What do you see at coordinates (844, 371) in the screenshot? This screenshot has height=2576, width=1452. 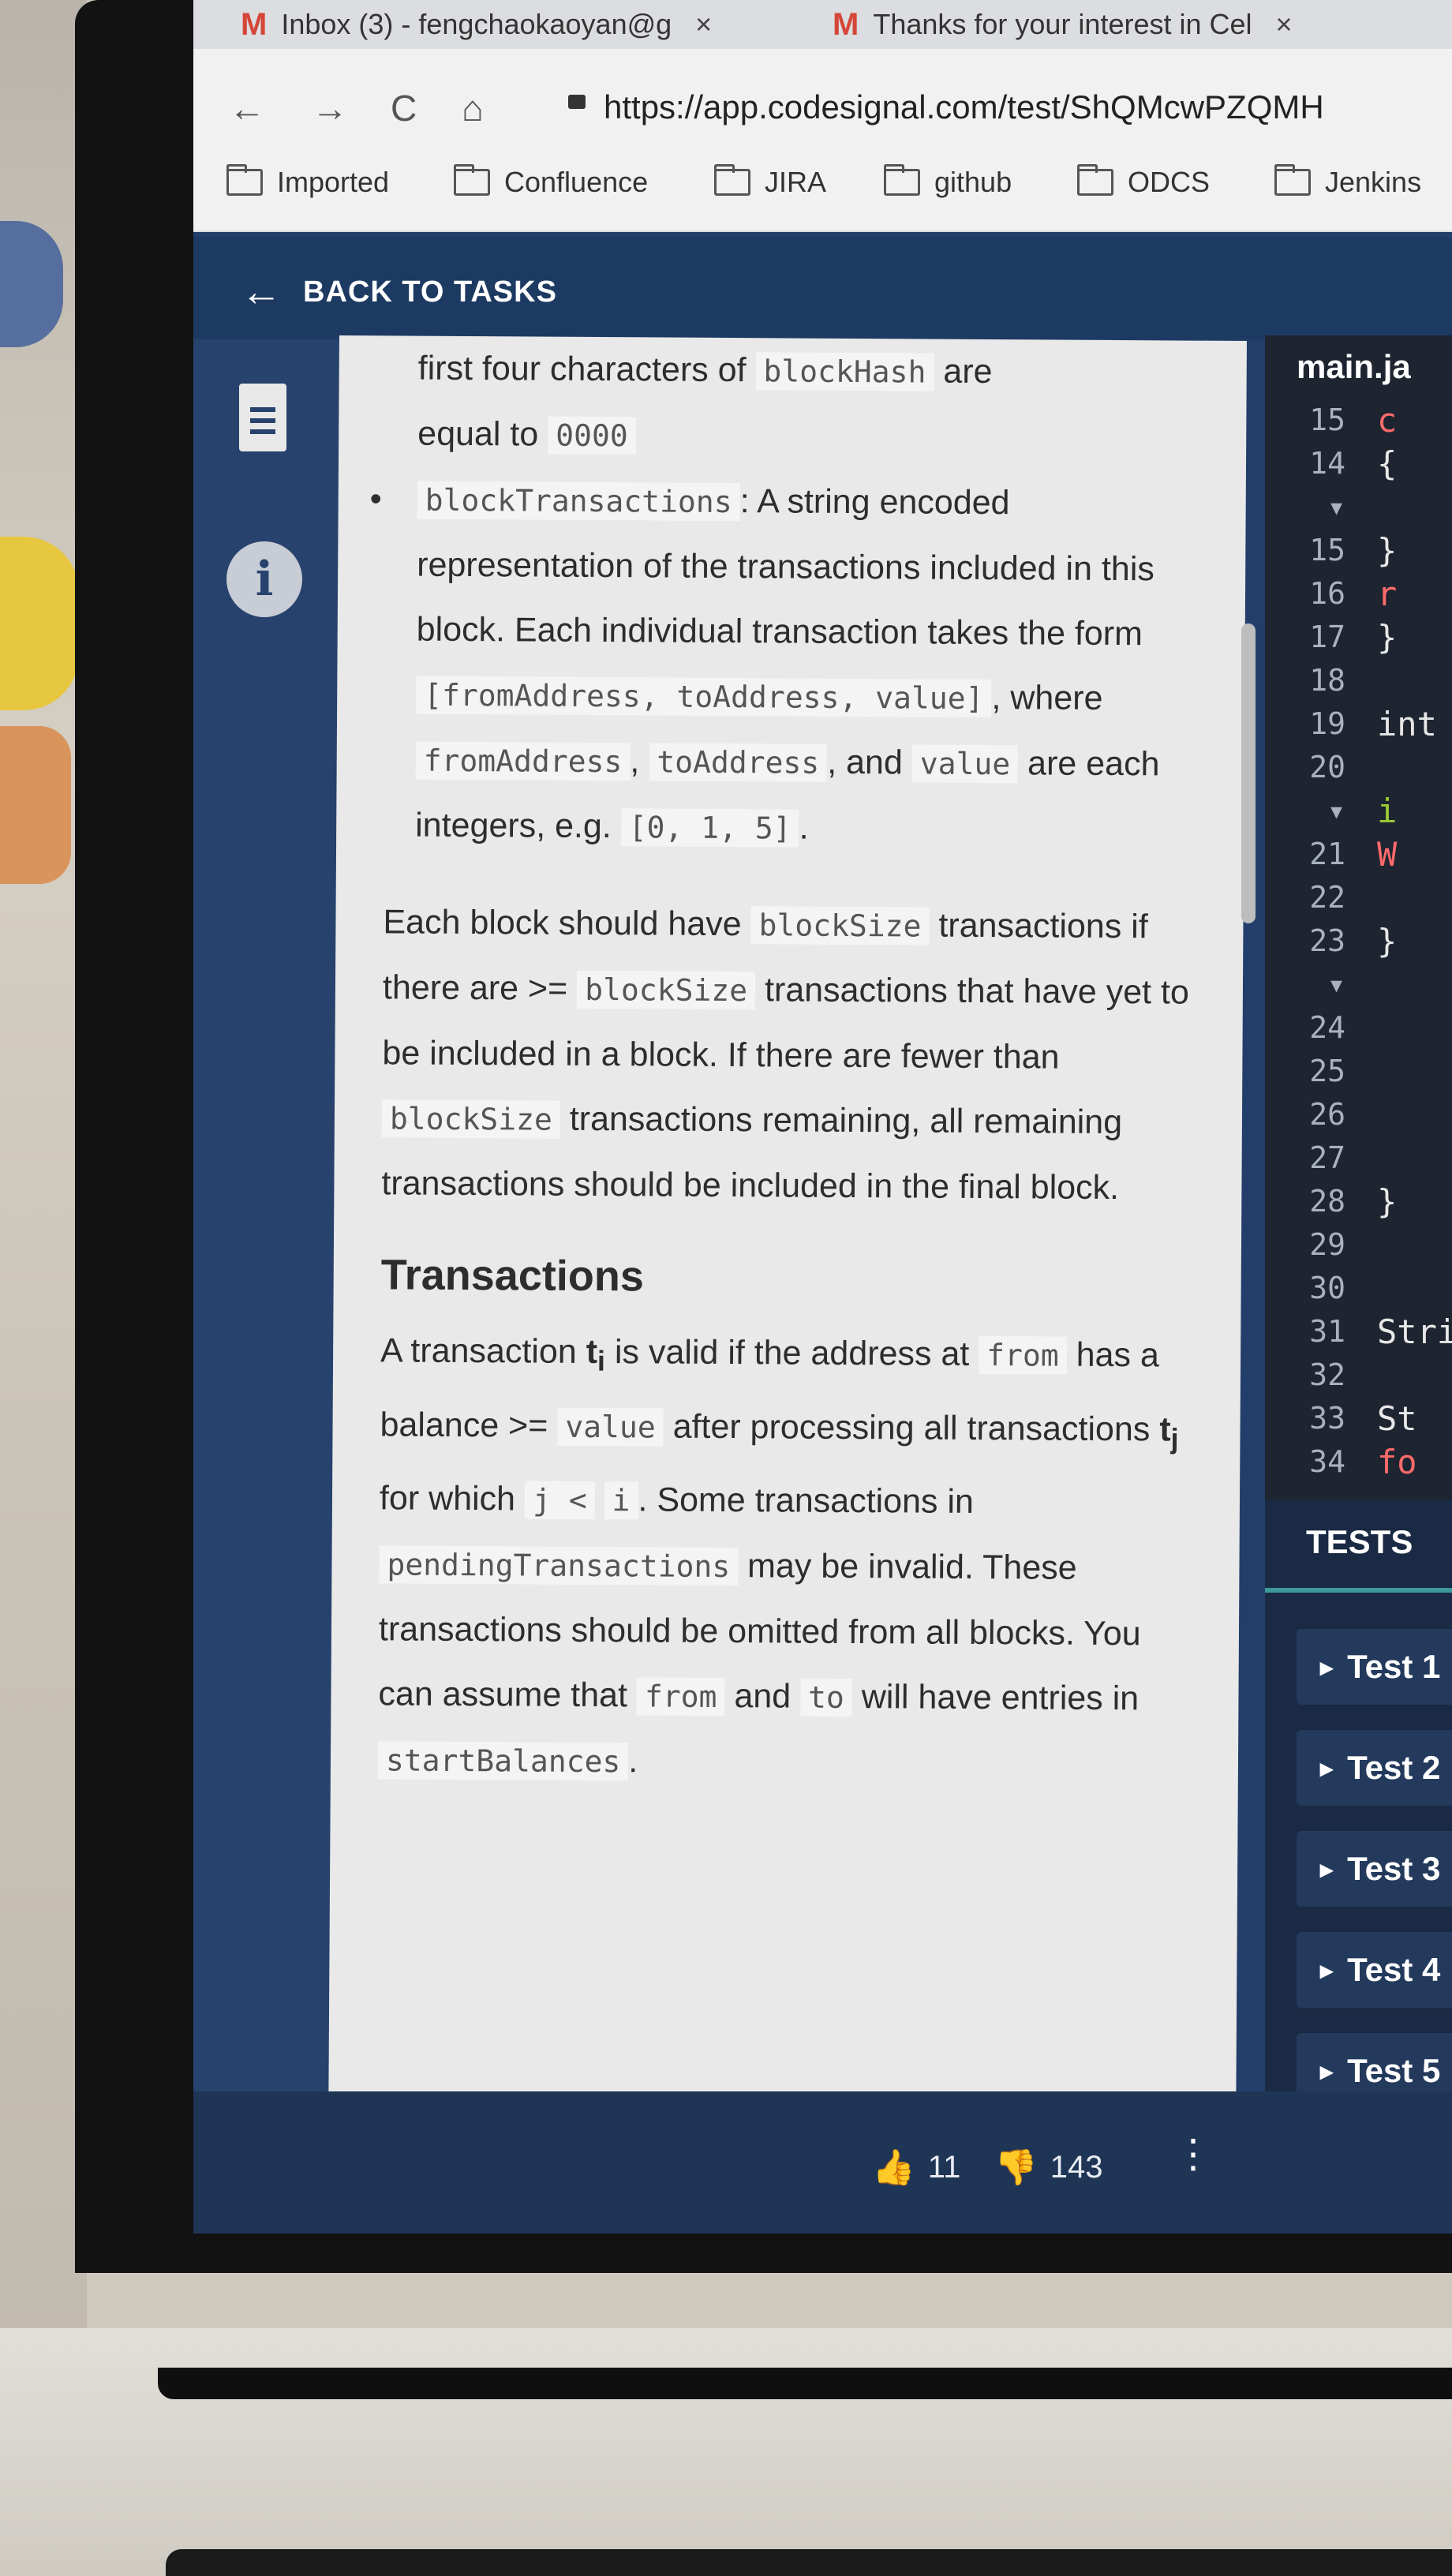 I see `inline-code: blockHash` at bounding box center [844, 371].